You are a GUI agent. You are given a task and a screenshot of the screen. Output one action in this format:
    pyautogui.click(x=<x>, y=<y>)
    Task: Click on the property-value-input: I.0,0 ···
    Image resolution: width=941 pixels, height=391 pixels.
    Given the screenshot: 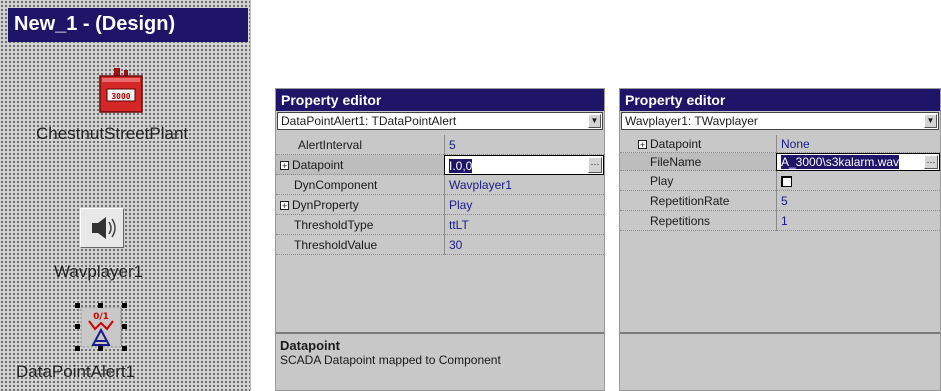 What is the action you would take?
    pyautogui.click(x=524, y=165)
    